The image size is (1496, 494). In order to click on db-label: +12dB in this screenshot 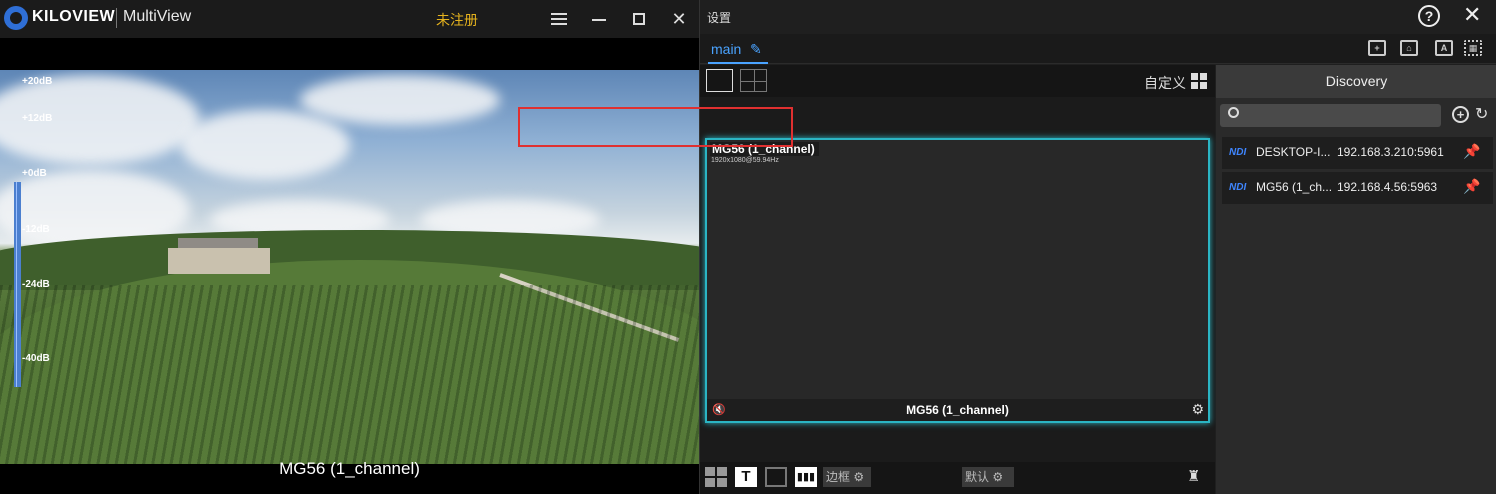, I will do `click(37, 118)`.